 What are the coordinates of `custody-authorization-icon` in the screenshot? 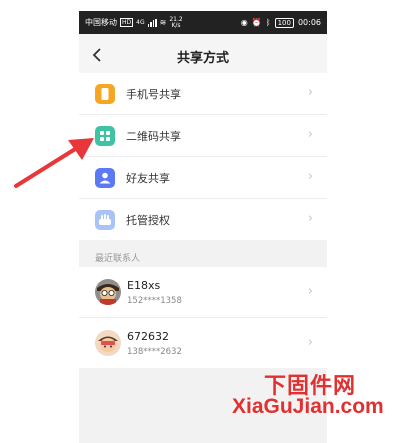 It's located at (105, 220).